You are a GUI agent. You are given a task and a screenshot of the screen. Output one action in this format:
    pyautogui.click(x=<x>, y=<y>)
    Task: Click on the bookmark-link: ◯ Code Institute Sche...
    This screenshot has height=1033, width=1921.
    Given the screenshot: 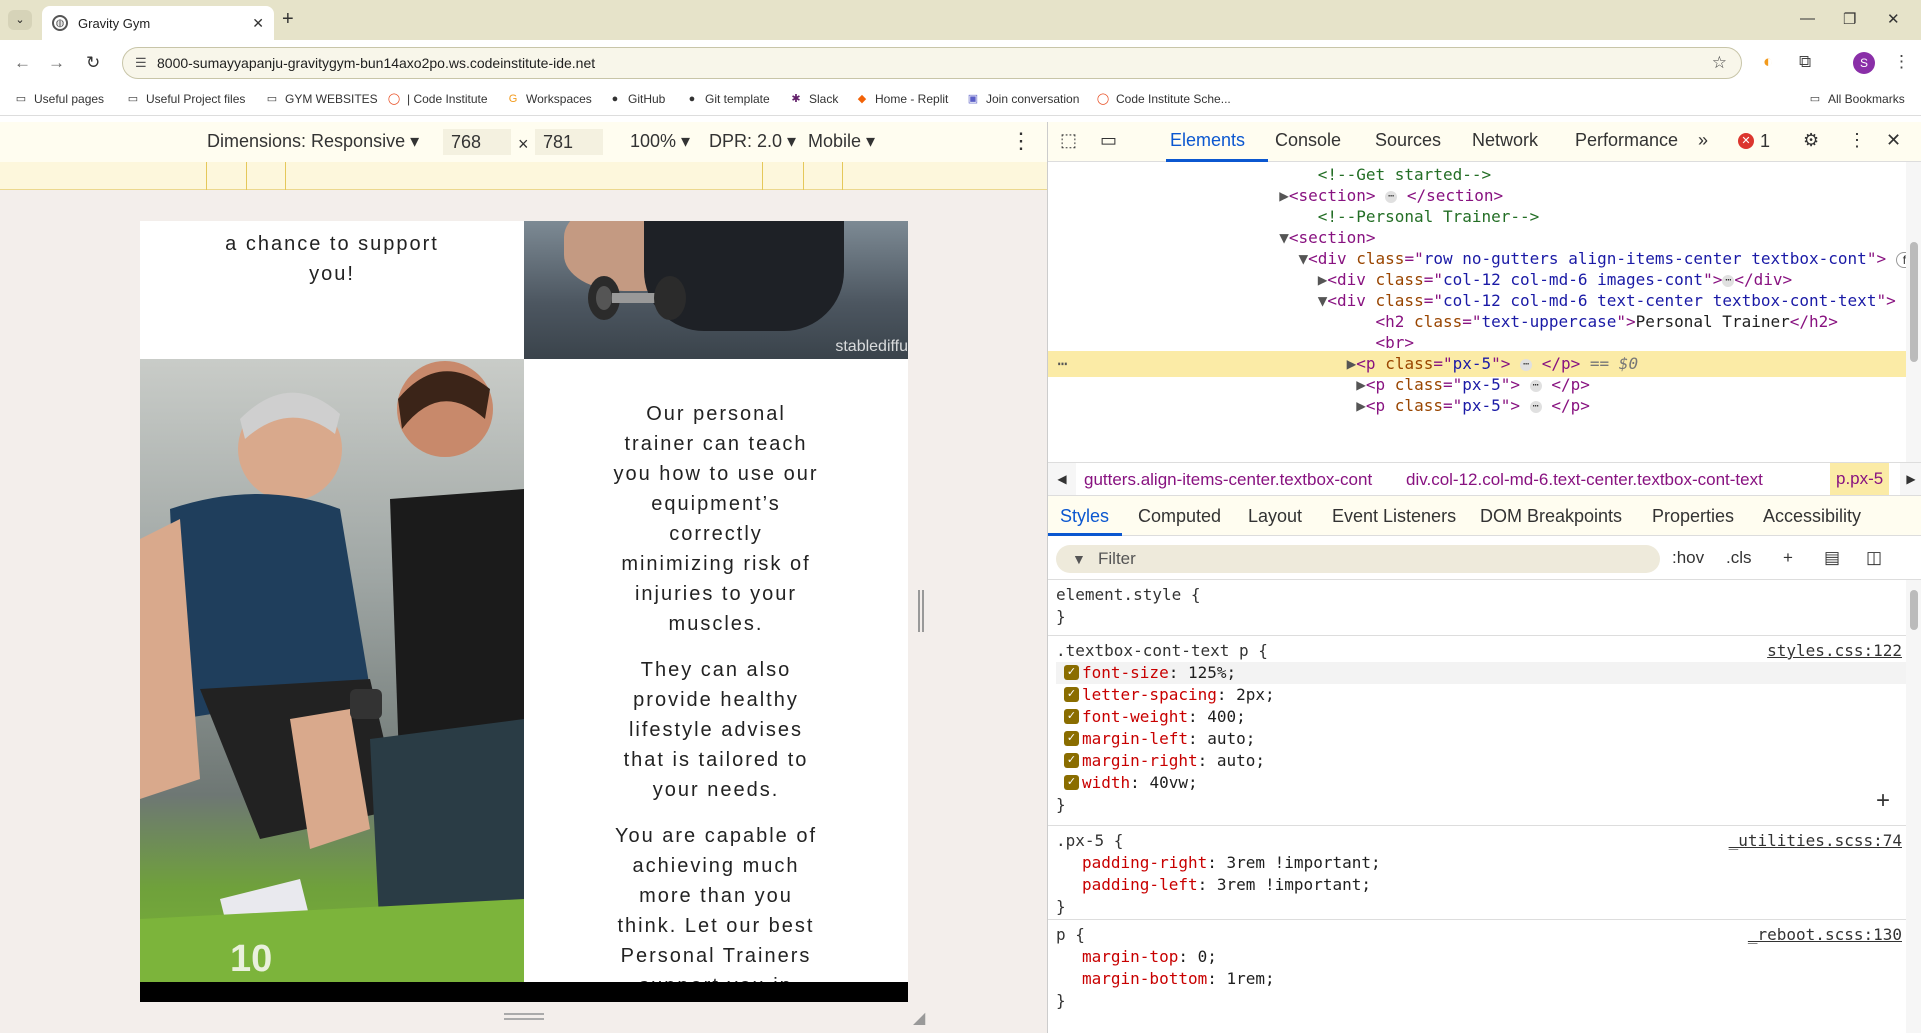 What is the action you would take?
    pyautogui.click(x=1163, y=99)
    